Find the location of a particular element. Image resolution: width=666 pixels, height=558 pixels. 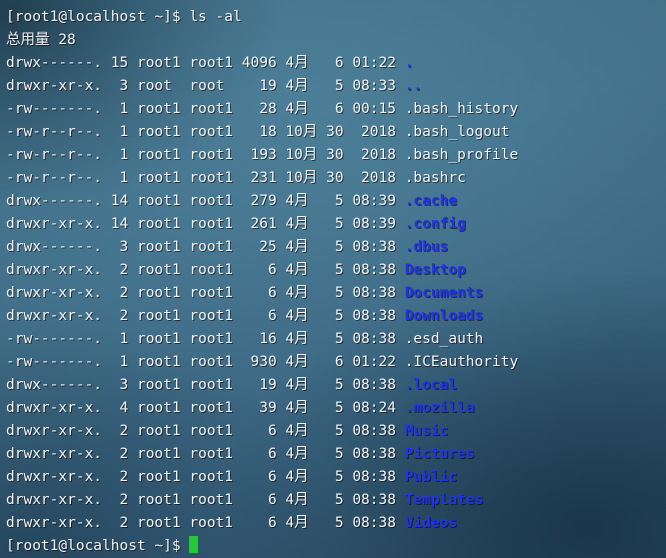

entry-size: 19 is located at coordinates (263, 385).